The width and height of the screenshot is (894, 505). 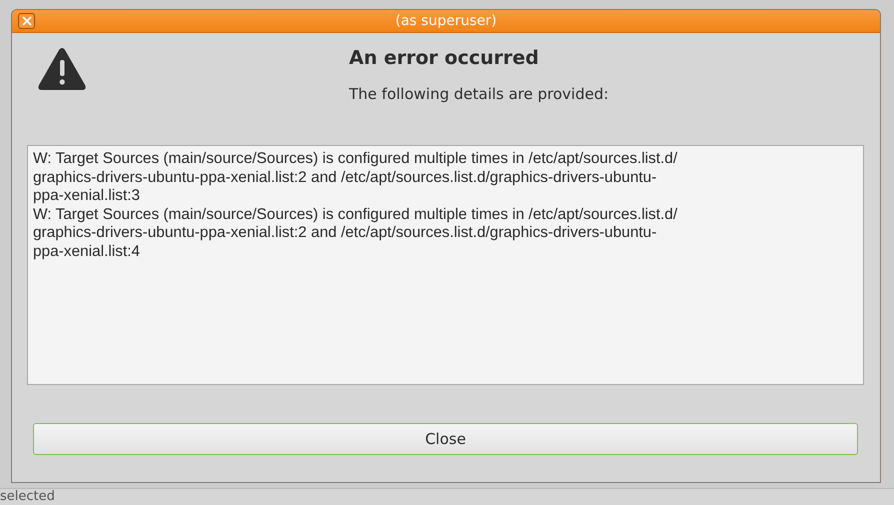 What do you see at coordinates (26, 21) in the screenshot?
I see `close-button` at bounding box center [26, 21].